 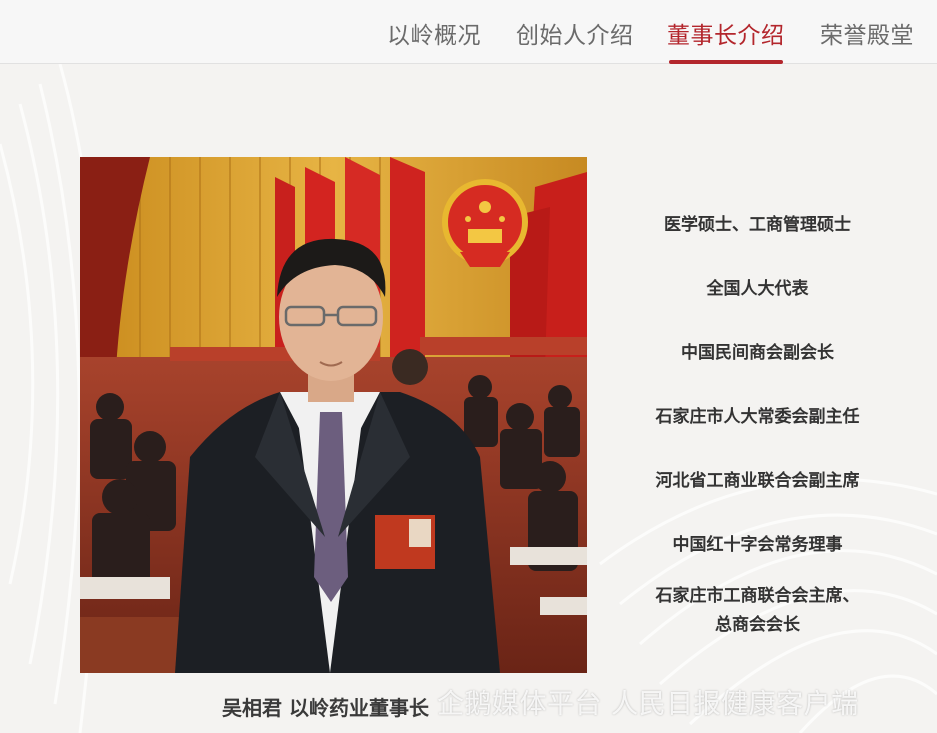 I want to click on watermark-text: 企鹅媒体平台 人民日报健康客户端, so click(x=648, y=704).